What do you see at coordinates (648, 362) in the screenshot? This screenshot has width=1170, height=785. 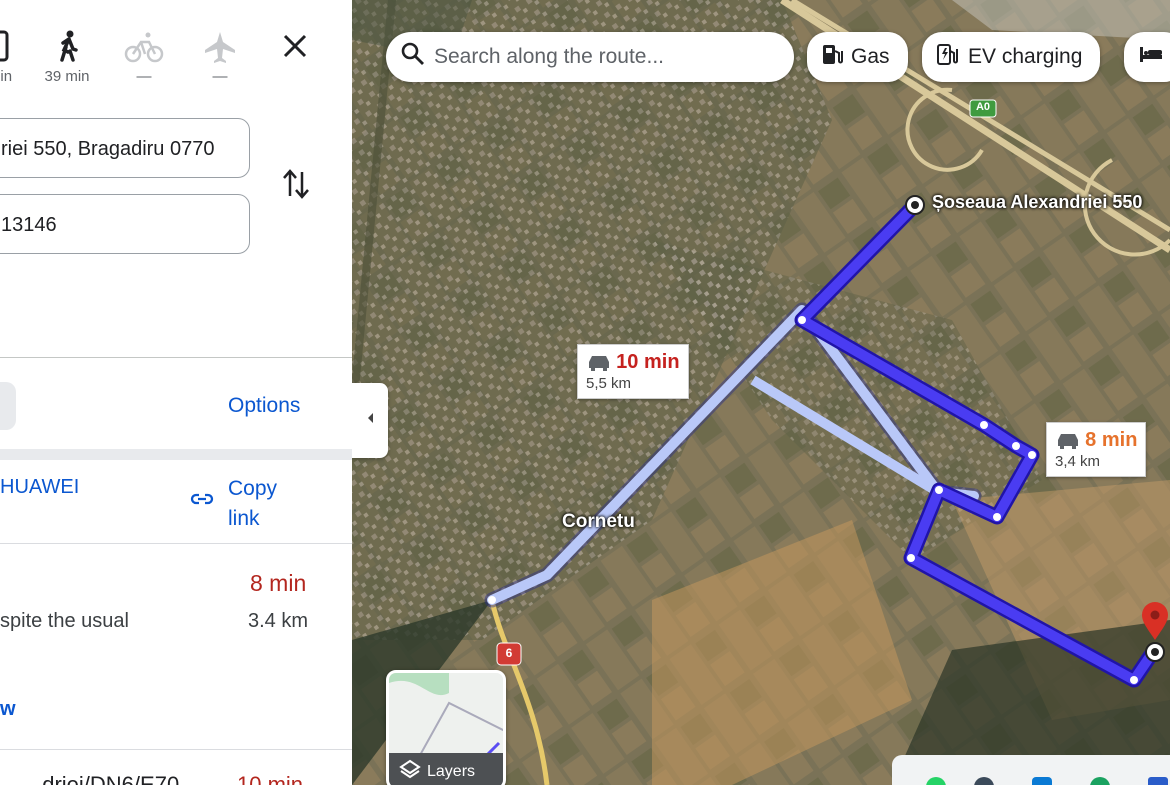 I see `alt-route-duration: 10 min` at bounding box center [648, 362].